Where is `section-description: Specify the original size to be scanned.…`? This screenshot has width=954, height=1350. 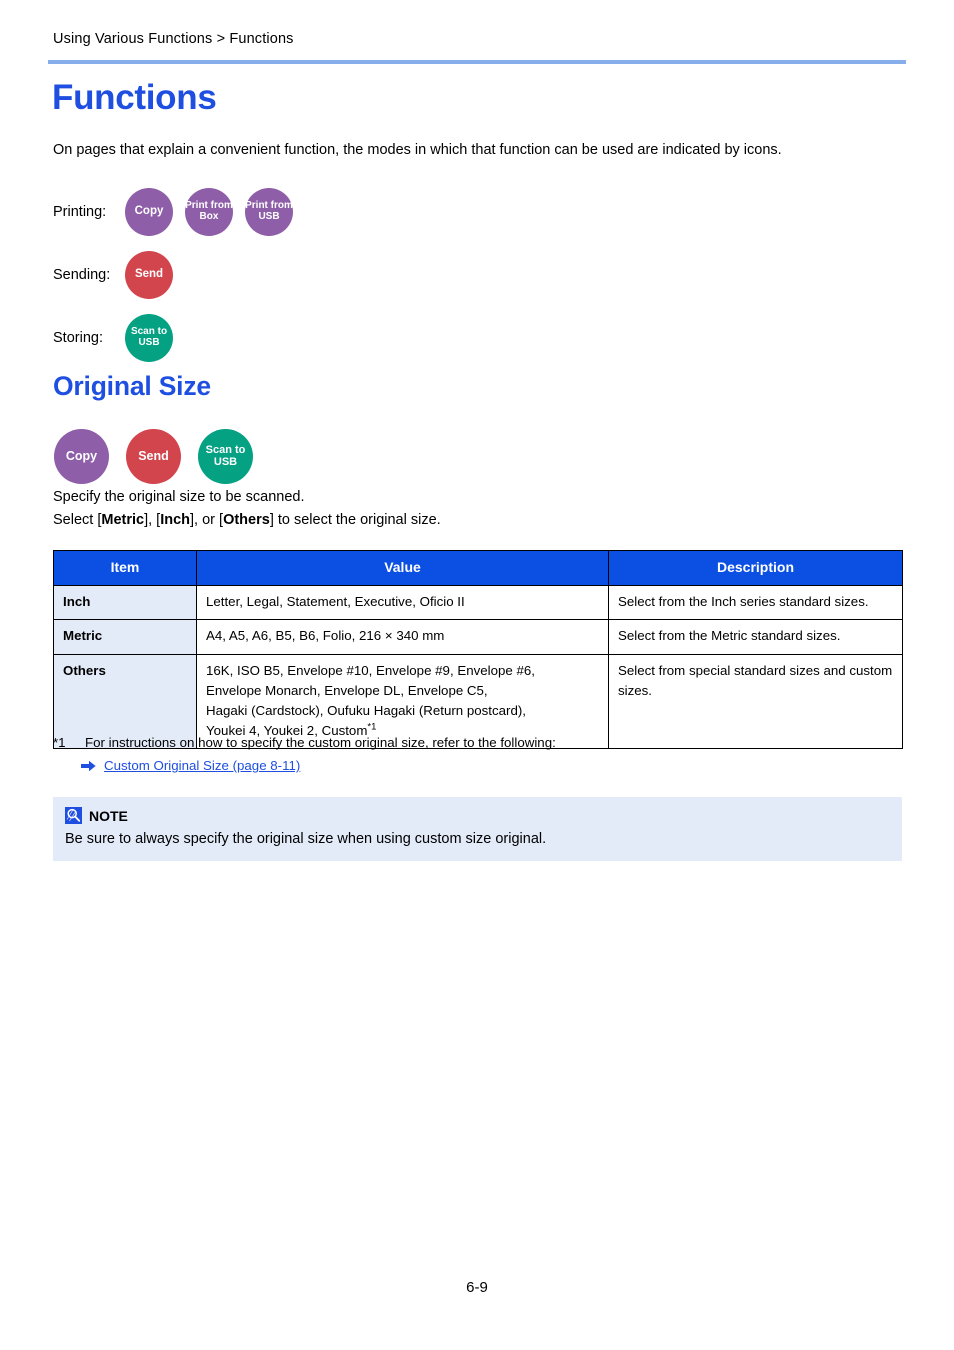
section-description: Specify the original size to be scanned.… is located at coordinates (483, 509).